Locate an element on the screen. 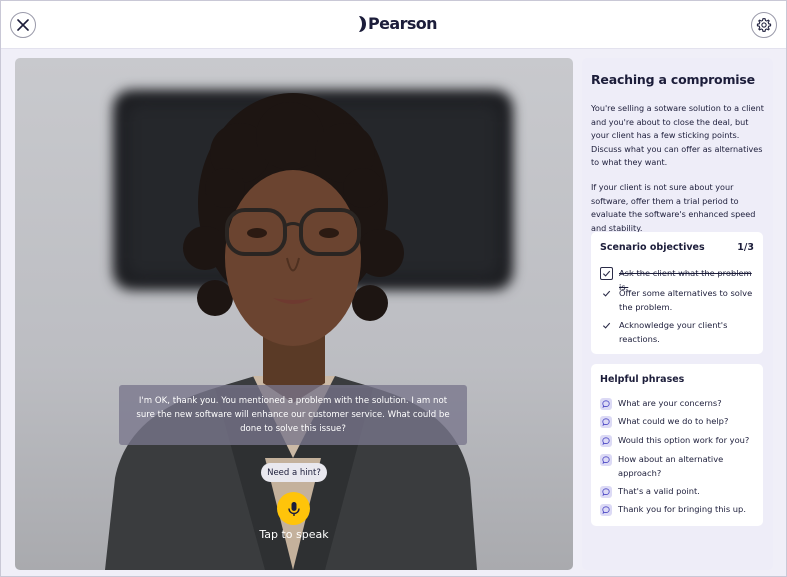 The image size is (787, 577). gear-icon is located at coordinates (764, 25).